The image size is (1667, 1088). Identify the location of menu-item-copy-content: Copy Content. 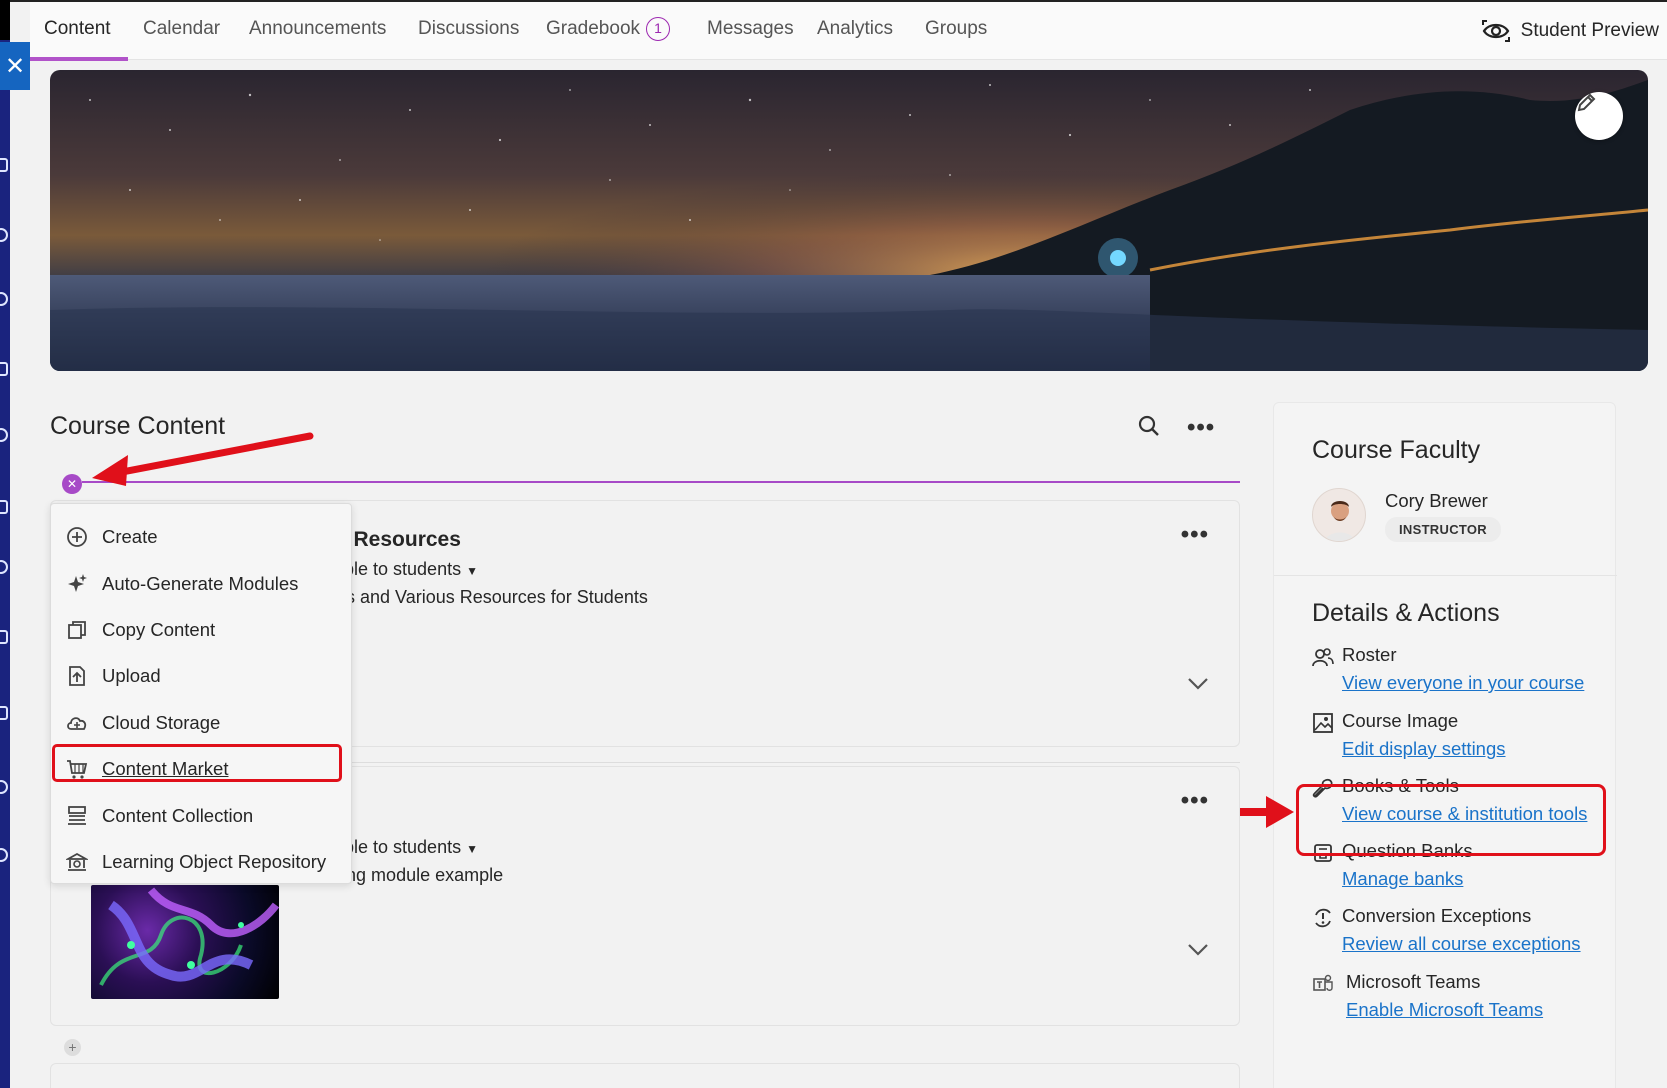
(201, 630).